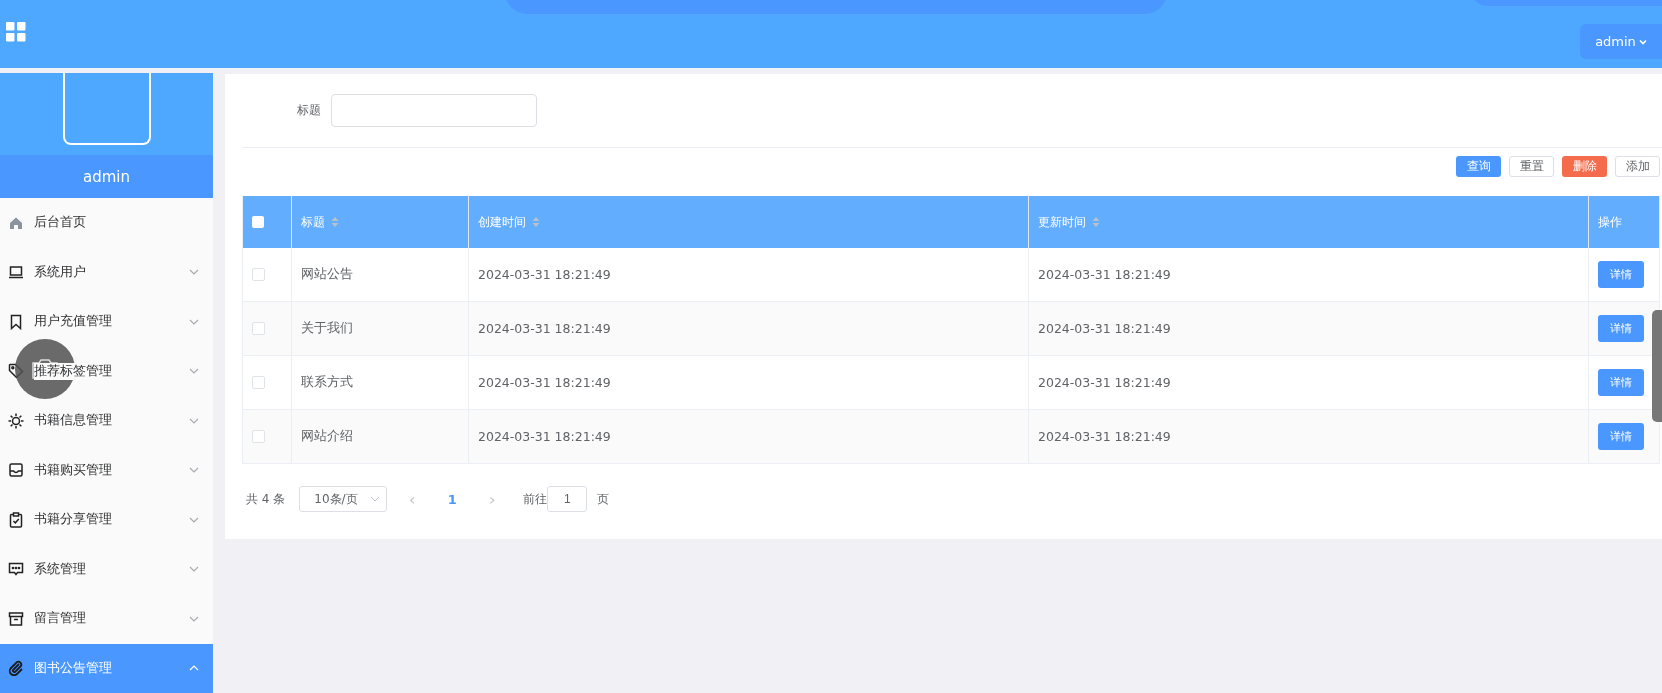 The width and height of the screenshot is (1662, 693). What do you see at coordinates (502, 222) in the screenshot?
I see `column-header: 创建时间` at bounding box center [502, 222].